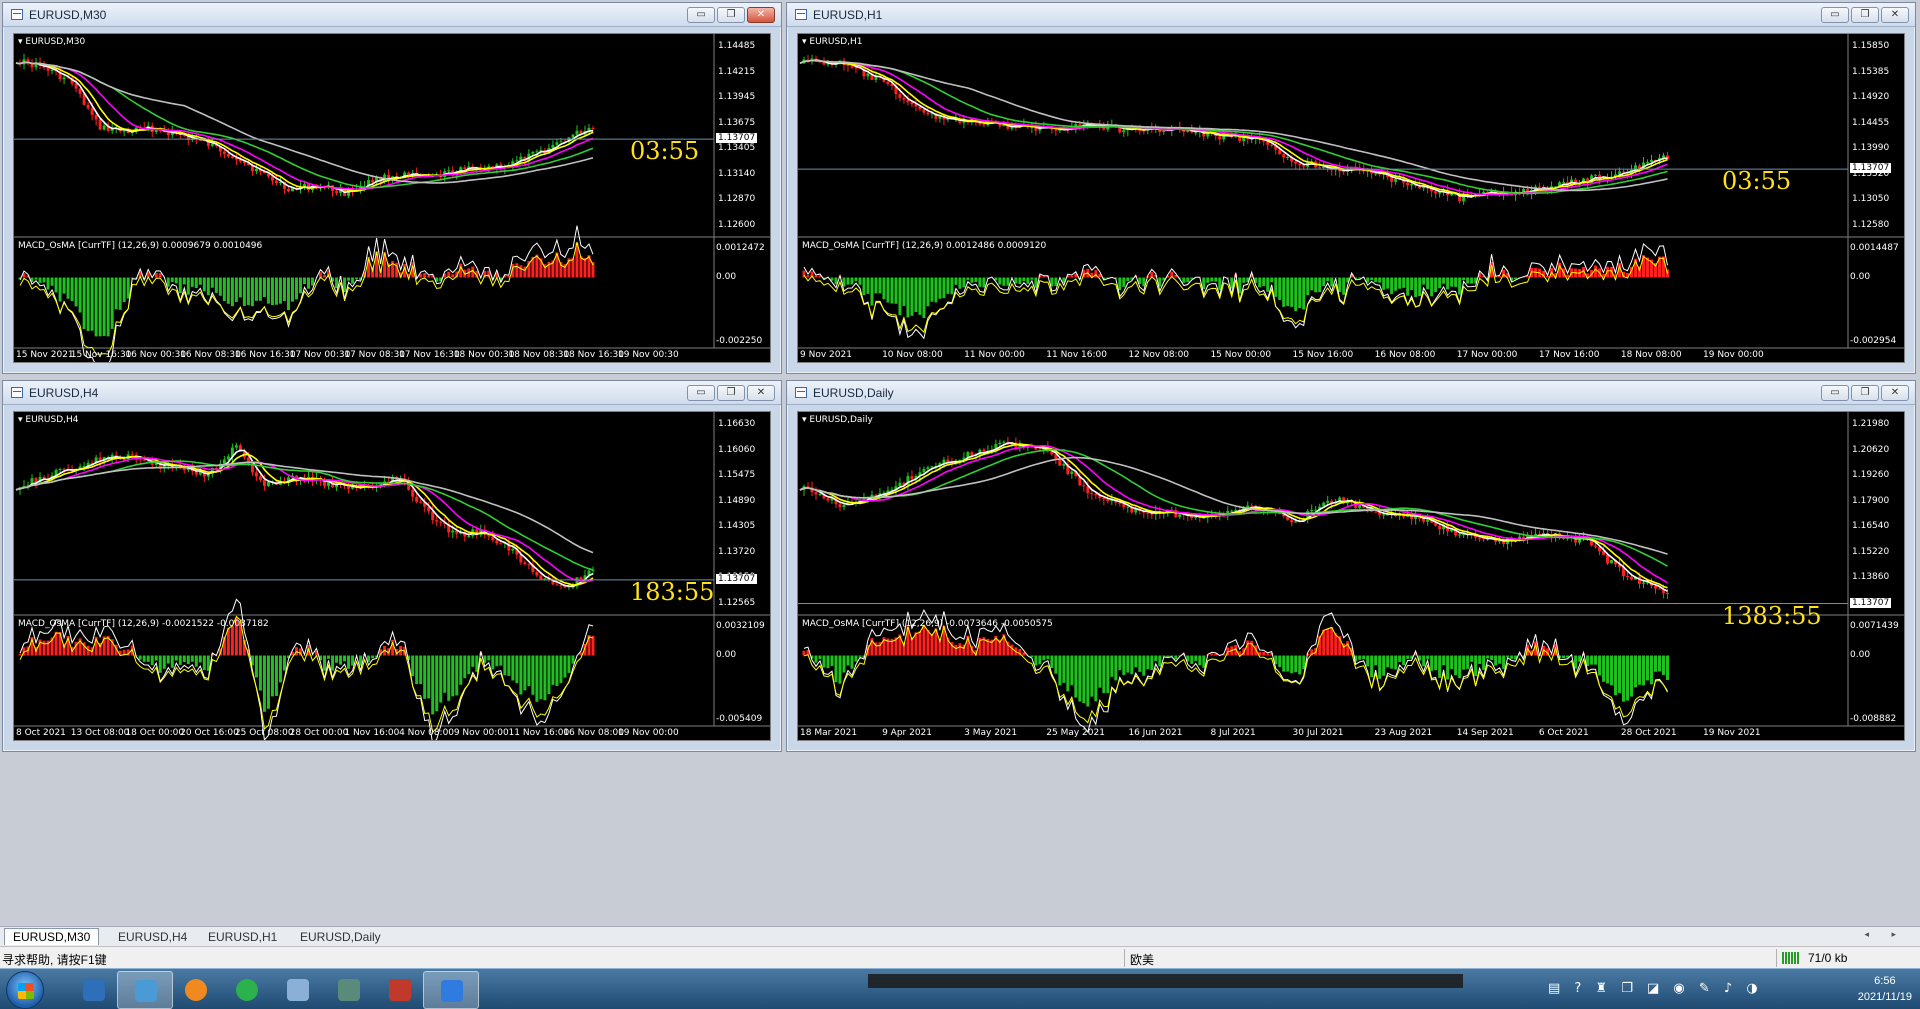 The image size is (1920, 1009). What do you see at coordinates (392, 15) in the screenshot?
I see `window-title-bar: EURUSD,M30 ▭ ❐ ✕` at bounding box center [392, 15].